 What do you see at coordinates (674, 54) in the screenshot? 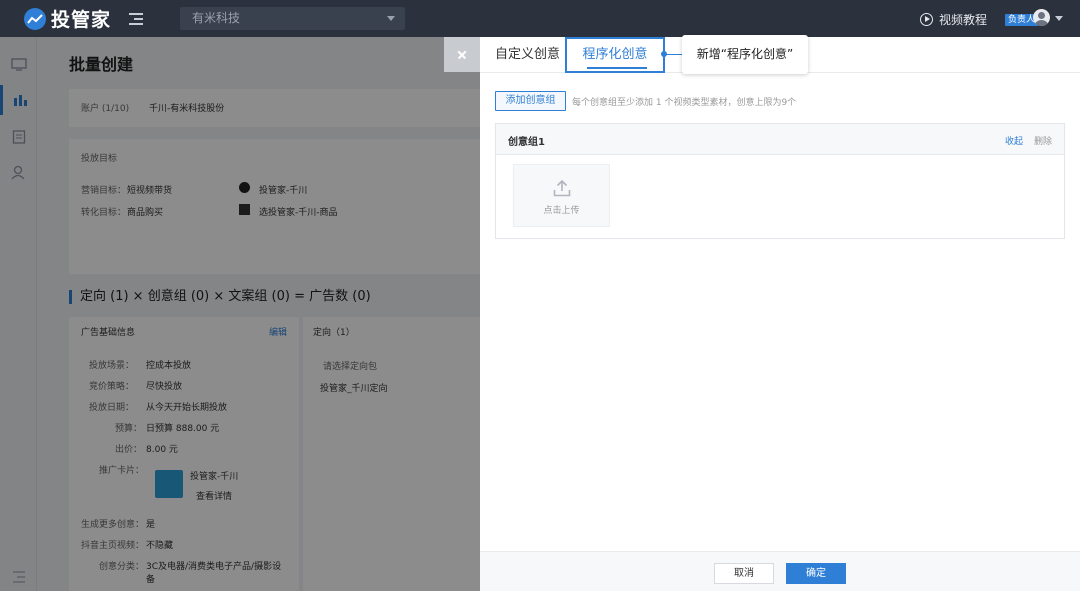
I see `callout-line` at bounding box center [674, 54].